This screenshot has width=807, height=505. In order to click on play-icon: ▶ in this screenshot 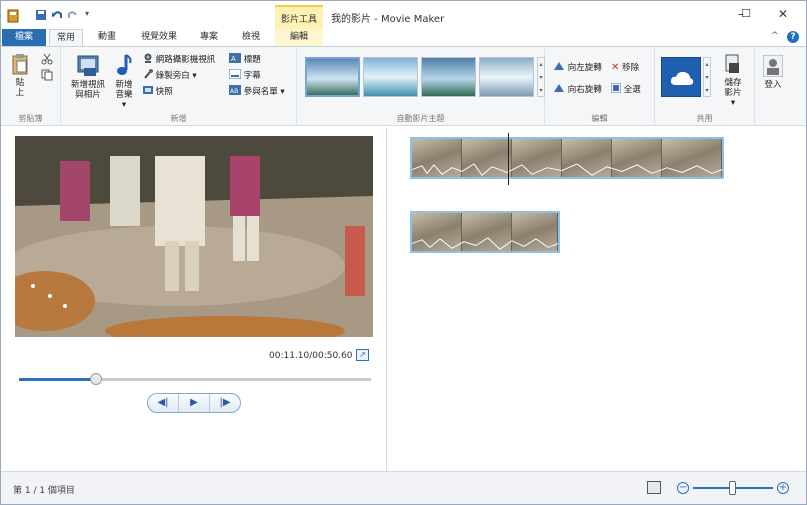, I will do `click(194, 402)`.